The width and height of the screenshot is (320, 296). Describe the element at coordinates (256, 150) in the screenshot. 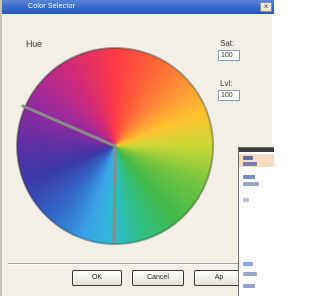

I see `background-window-titlebar` at that location.